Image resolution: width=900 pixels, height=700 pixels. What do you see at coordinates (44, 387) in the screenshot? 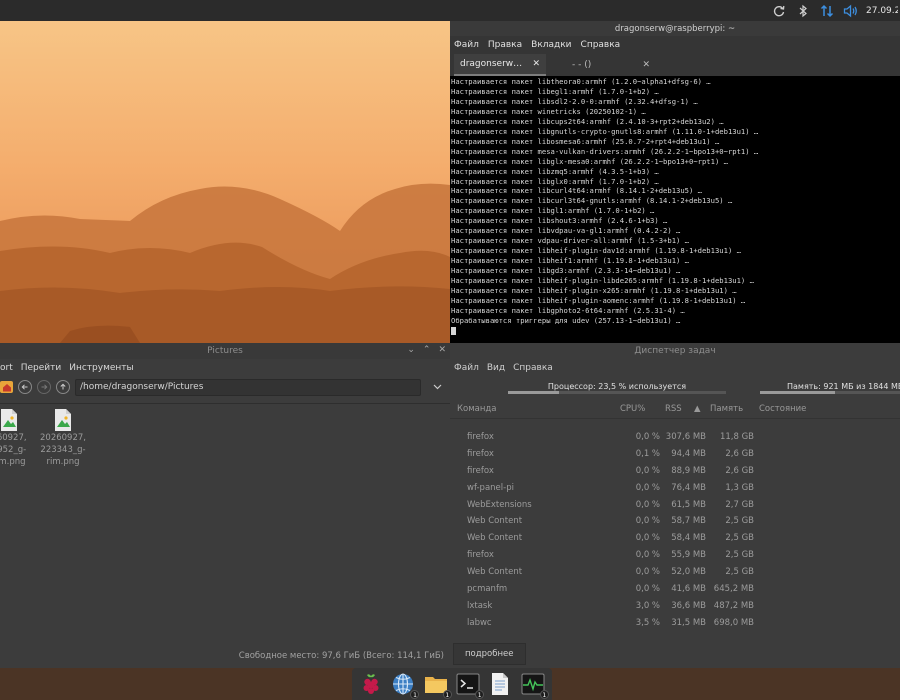
I see `forward-icon` at bounding box center [44, 387].